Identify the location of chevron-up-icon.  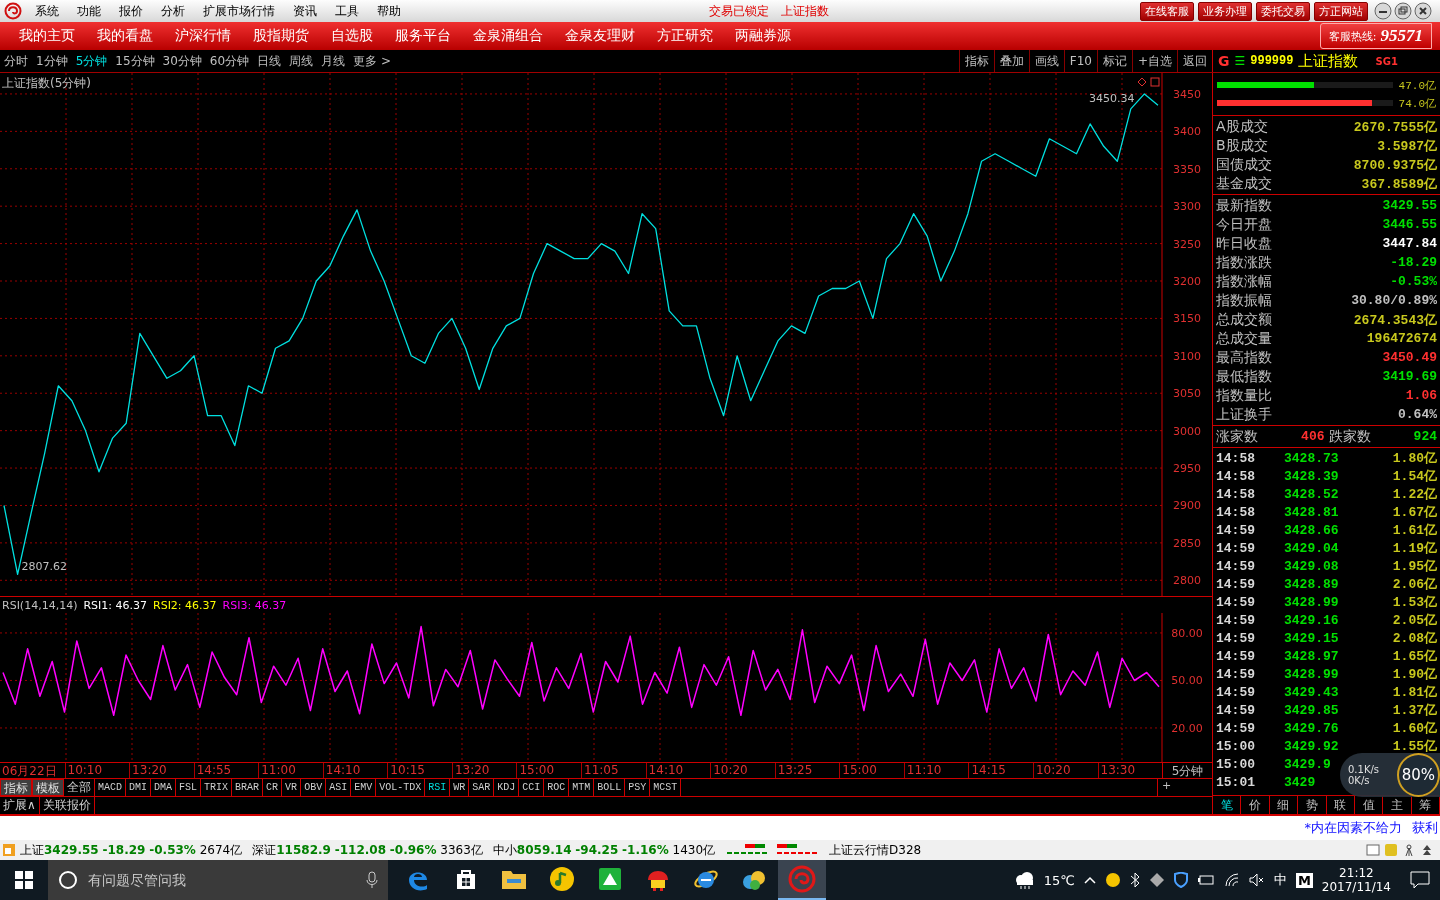
(1089, 880).